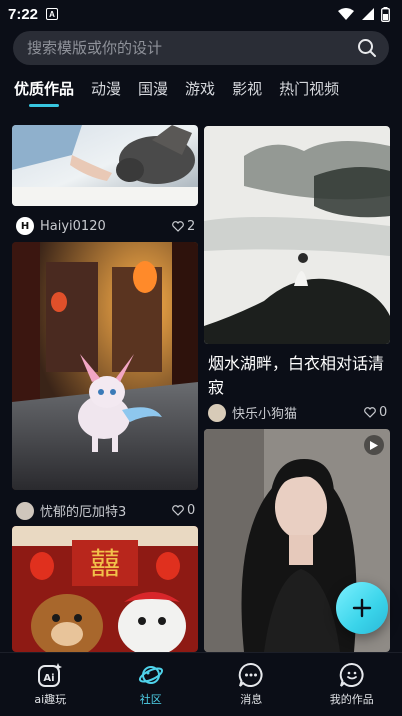 Image resolution: width=402 pixels, height=716 pixels. I want to click on notification-icon: A, so click(52, 14).